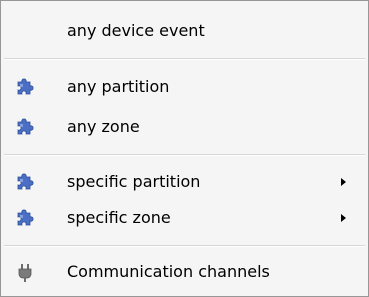  What do you see at coordinates (103, 126) in the screenshot?
I see `menu-item-label: any zone` at bounding box center [103, 126].